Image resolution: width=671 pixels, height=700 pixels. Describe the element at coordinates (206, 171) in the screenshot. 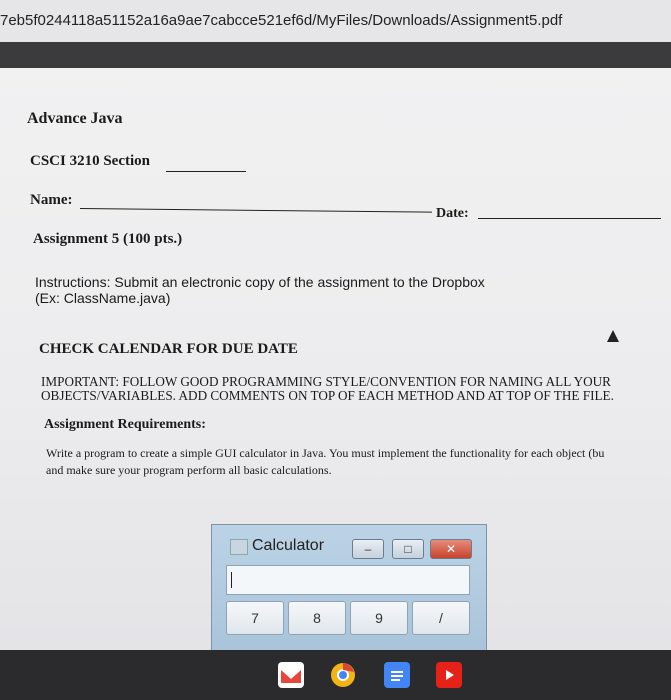

I see `section-line` at that location.